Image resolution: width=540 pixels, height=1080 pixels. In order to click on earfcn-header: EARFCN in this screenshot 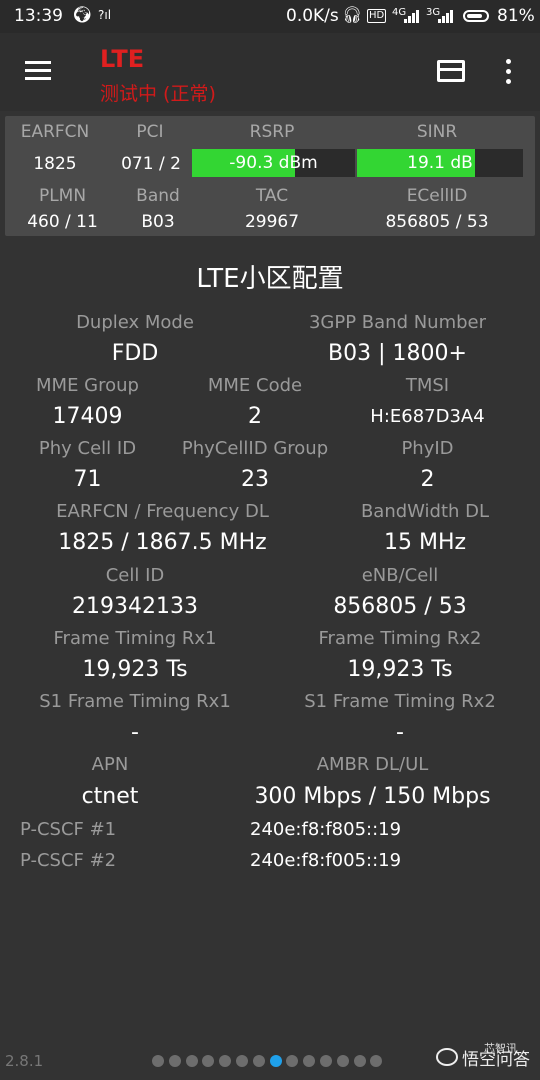, I will do `click(55, 132)`.